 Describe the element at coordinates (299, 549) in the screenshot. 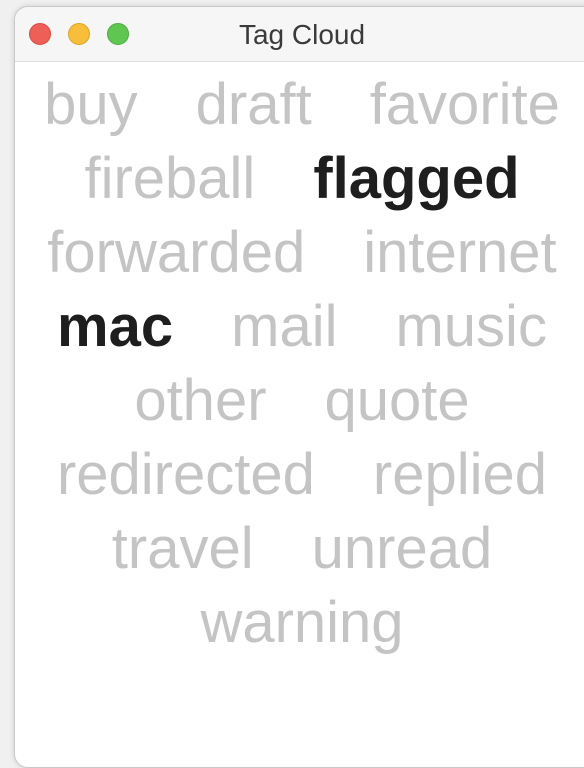

I see `tag-row: travel unread` at that location.